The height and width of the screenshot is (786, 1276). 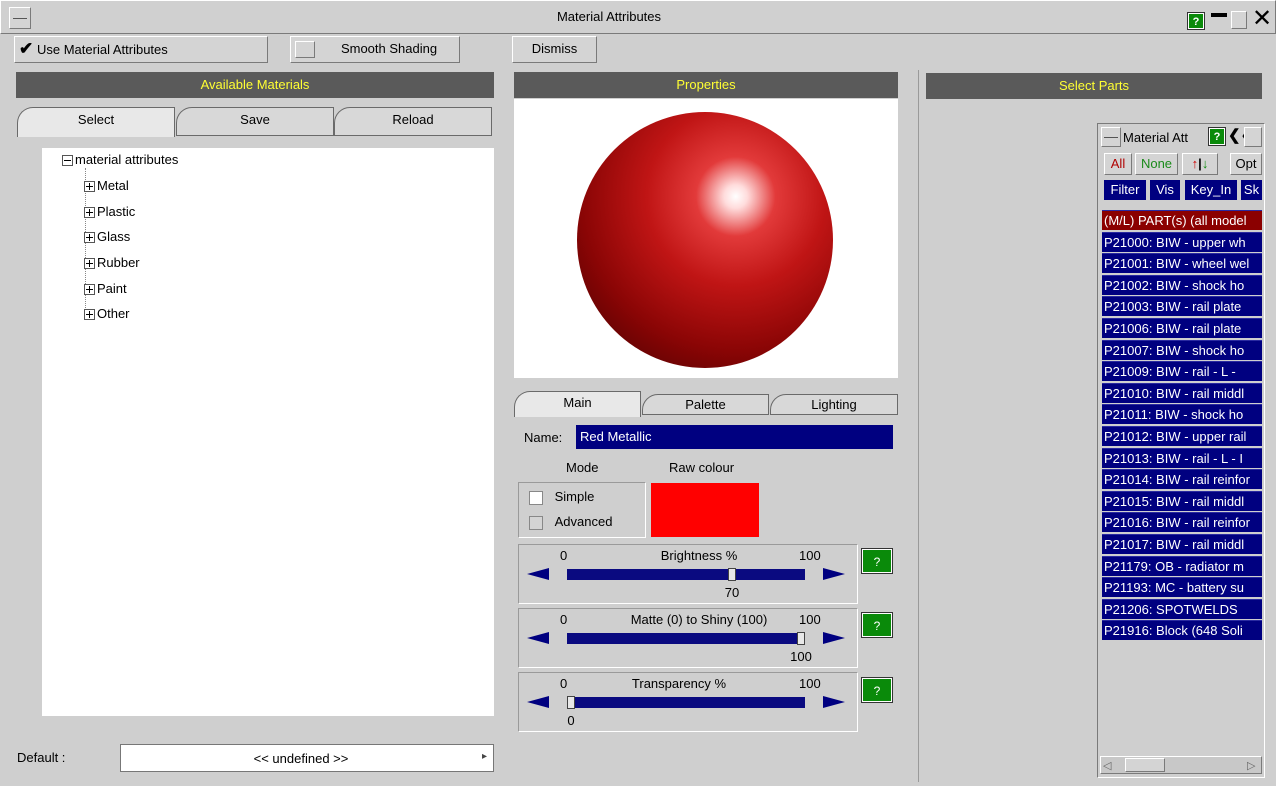 I want to click on part-row: P21001: BIW - wheel wel, so click(x=1182, y=263).